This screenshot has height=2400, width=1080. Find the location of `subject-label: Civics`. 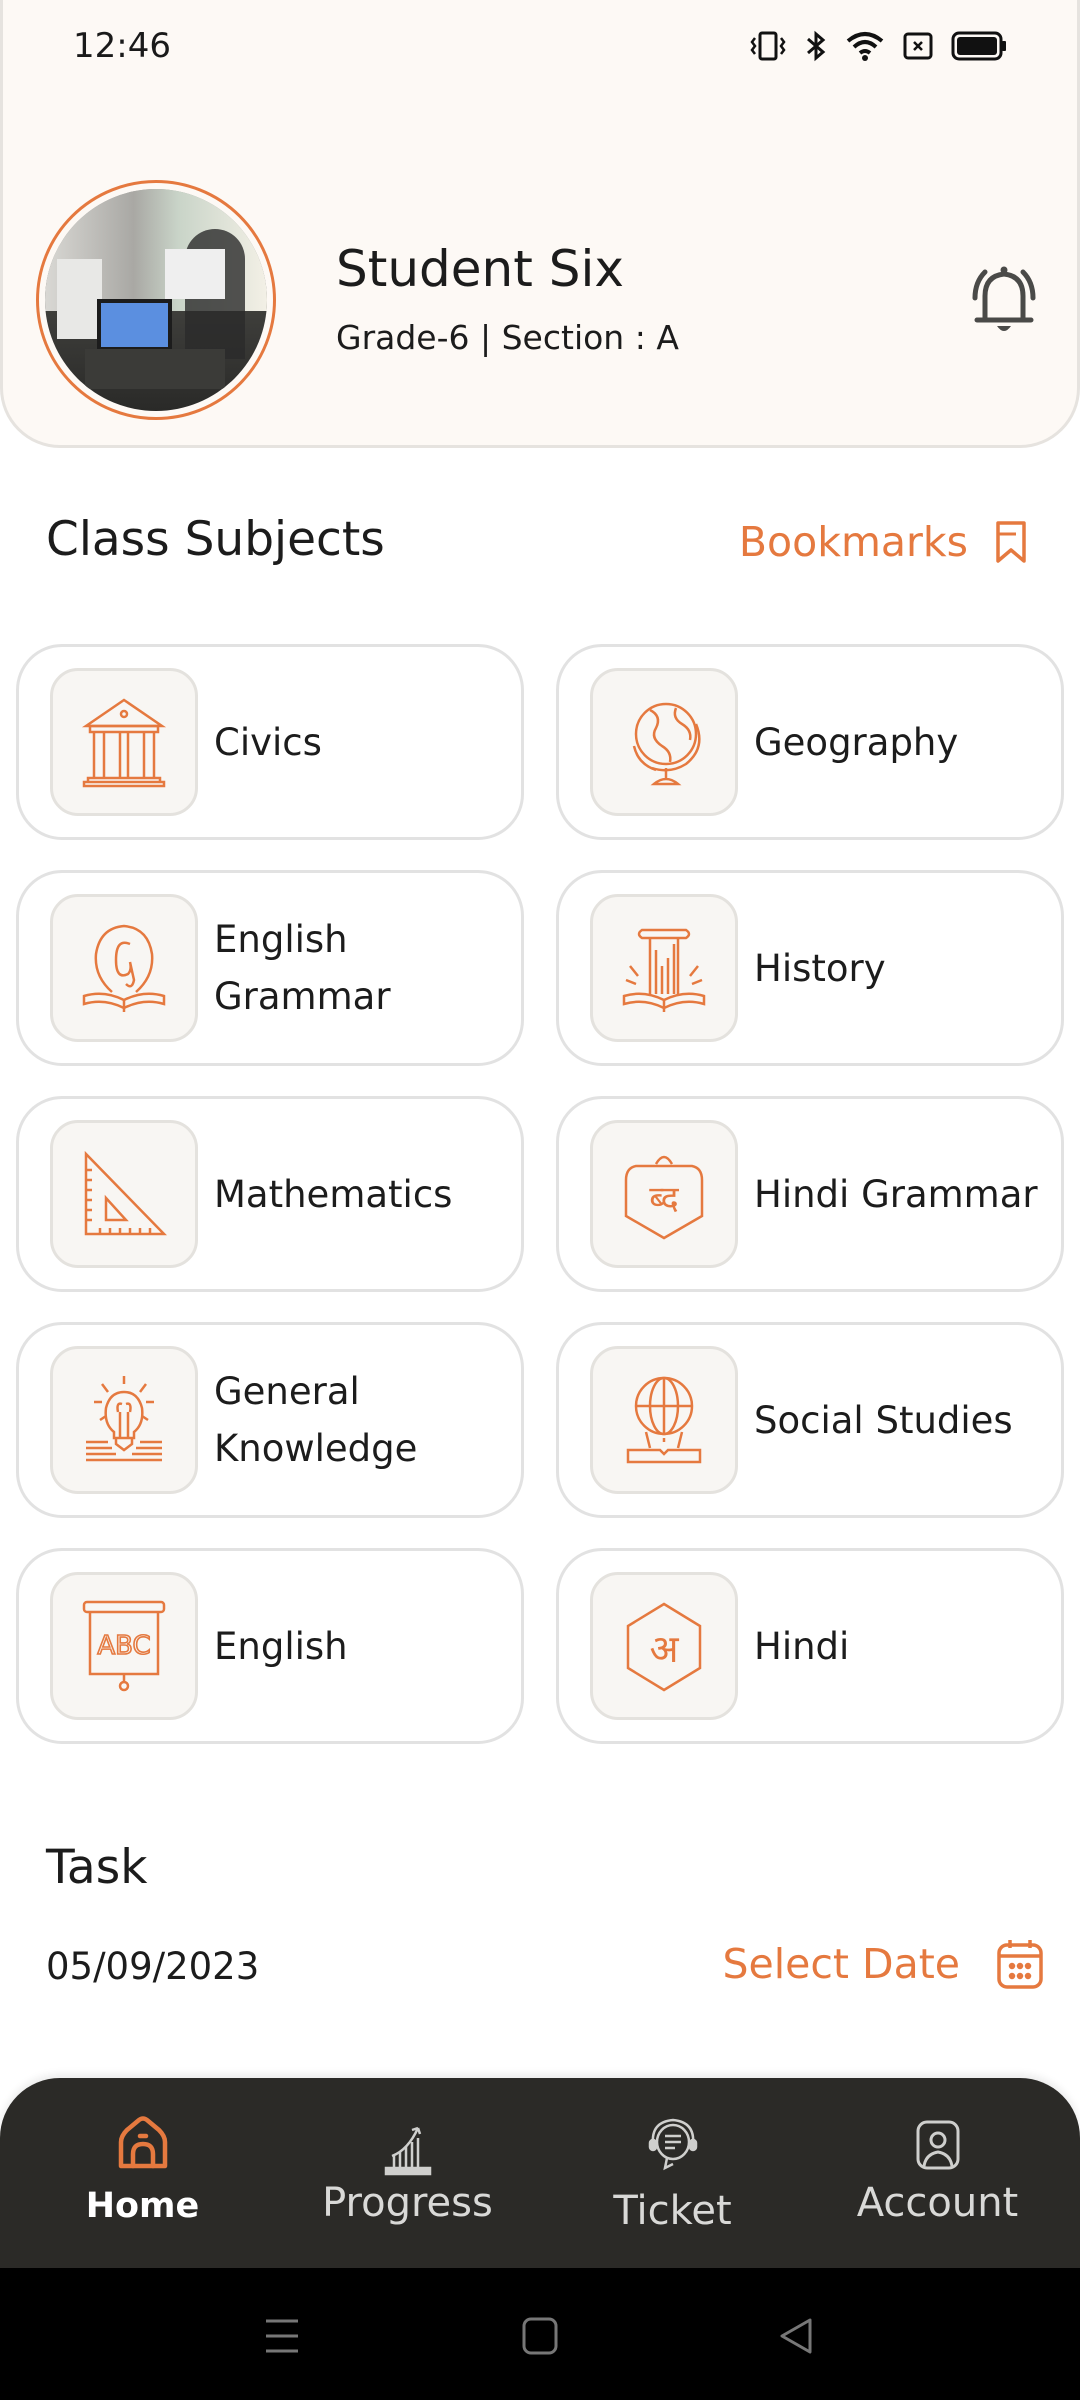

subject-label: Civics is located at coordinates (268, 742).